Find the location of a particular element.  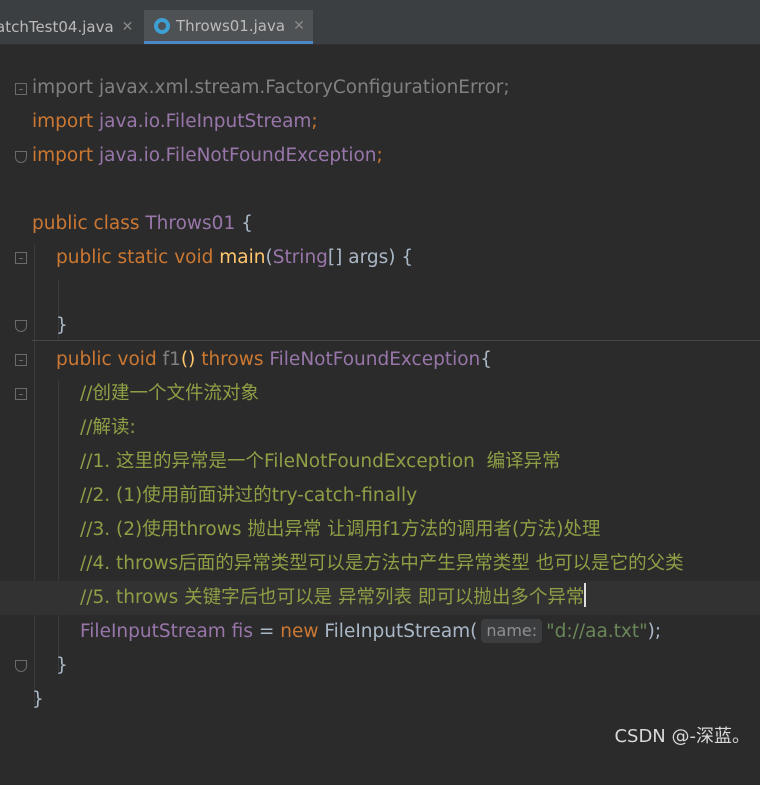

tab-throws01: Throws01.java ✕ is located at coordinates (228, 27).